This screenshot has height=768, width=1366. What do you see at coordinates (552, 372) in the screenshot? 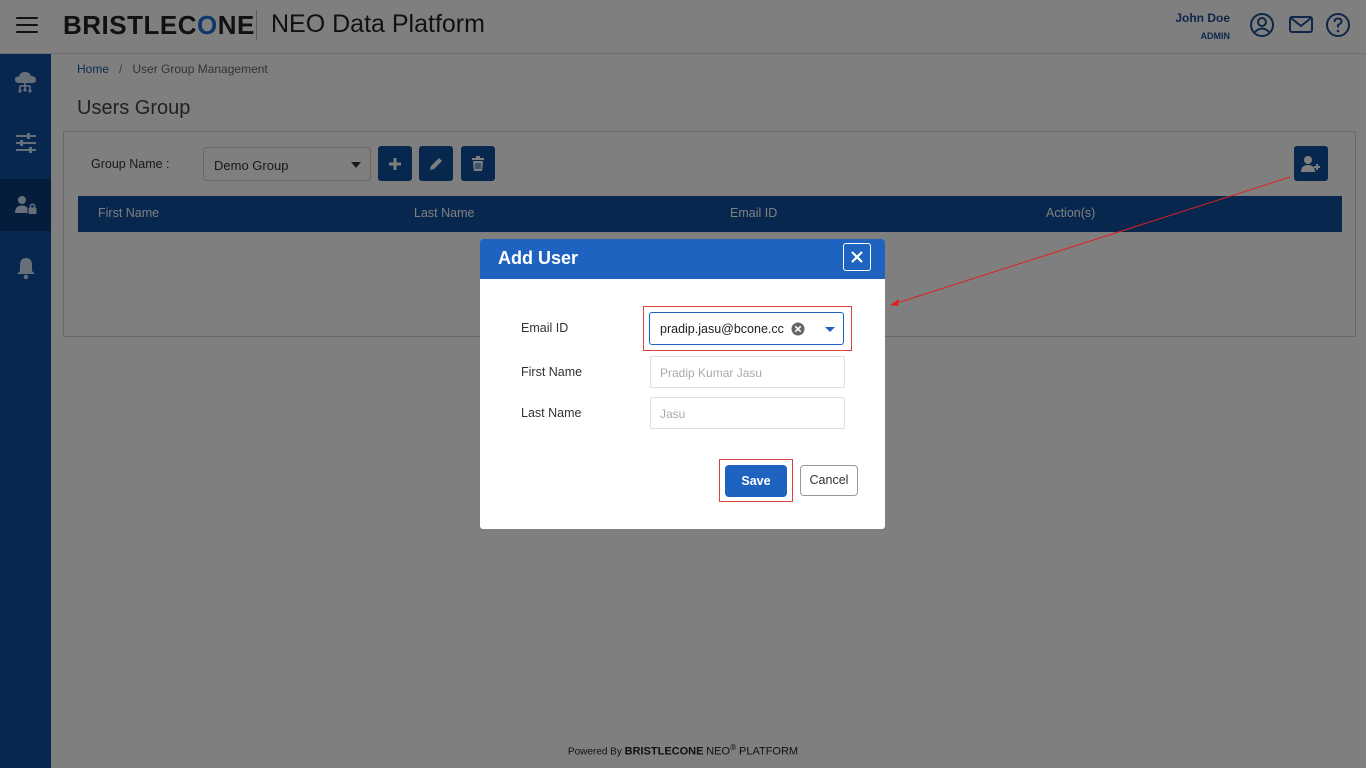
I see `first-name-label: First Name` at bounding box center [552, 372].